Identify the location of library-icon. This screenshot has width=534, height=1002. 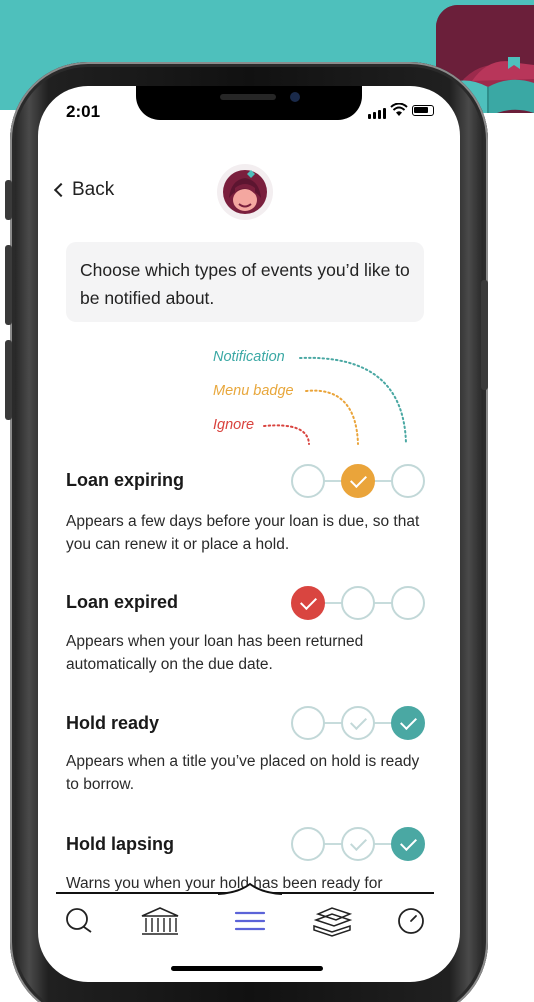
(160, 921).